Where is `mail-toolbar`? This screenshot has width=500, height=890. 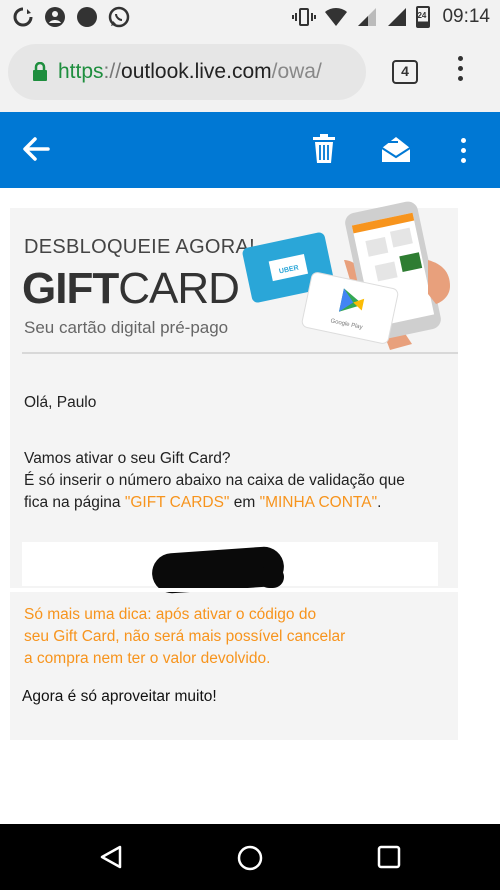
mail-toolbar is located at coordinates (250, 150).